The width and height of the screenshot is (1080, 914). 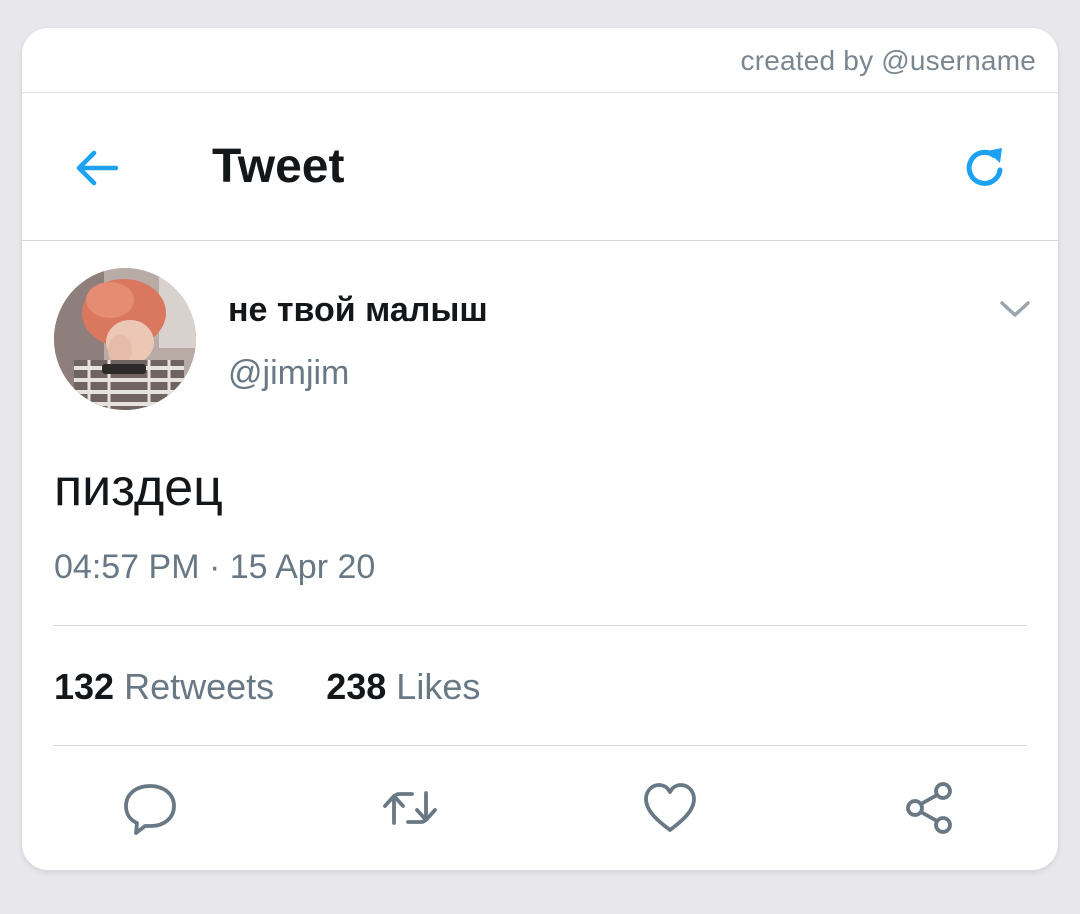 I want to click on retweets-count: 132, so click(x=84, y=686).